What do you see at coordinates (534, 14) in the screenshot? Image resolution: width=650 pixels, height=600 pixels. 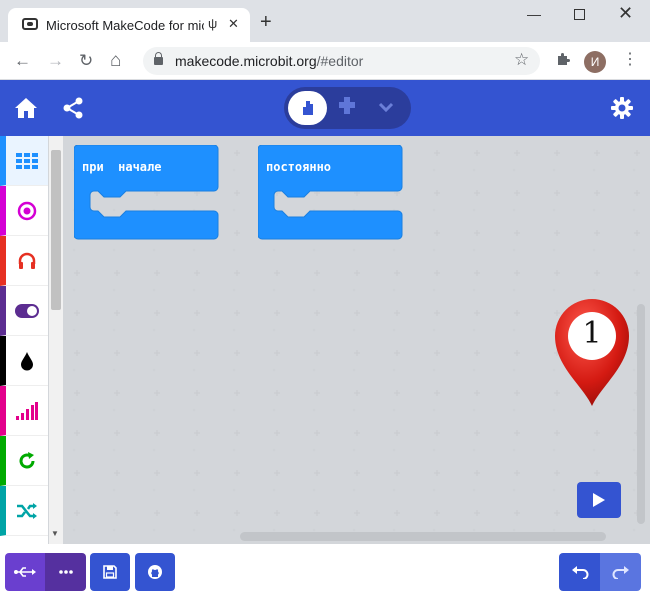 I see `window-minimize-button: —` at bounding box center [534, 14].